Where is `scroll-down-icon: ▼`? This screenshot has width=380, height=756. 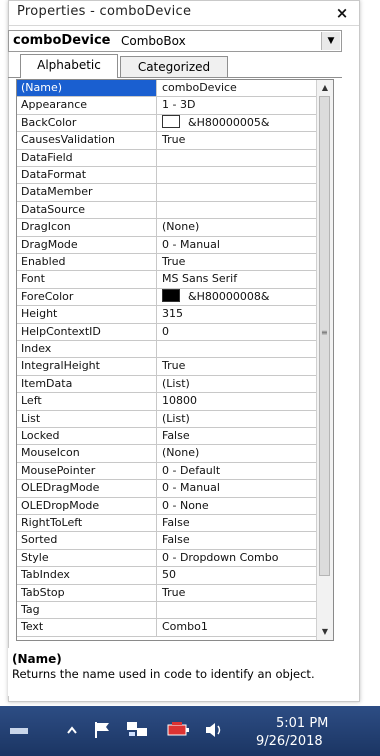
scroll-down-icon: ▼ is located at coordinates (325, 632).